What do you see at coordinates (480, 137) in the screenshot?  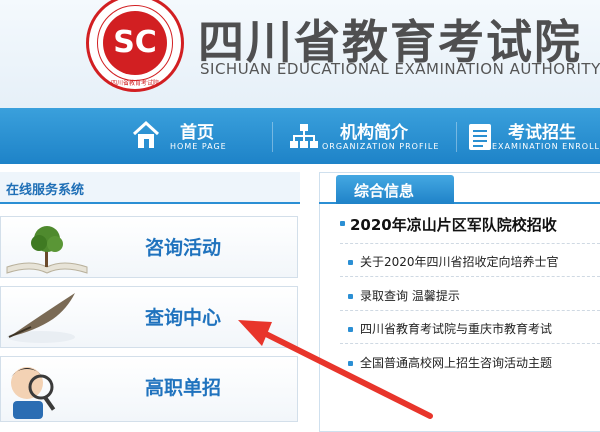 I see `list-icon` at bounding box center [480, 137].